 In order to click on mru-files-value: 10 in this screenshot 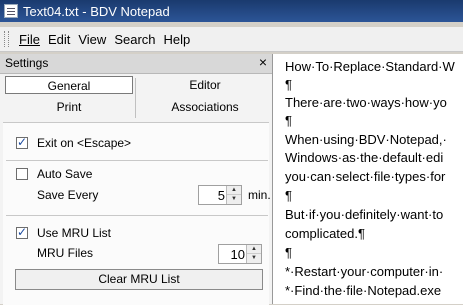, I will do `click(237, 254)`.